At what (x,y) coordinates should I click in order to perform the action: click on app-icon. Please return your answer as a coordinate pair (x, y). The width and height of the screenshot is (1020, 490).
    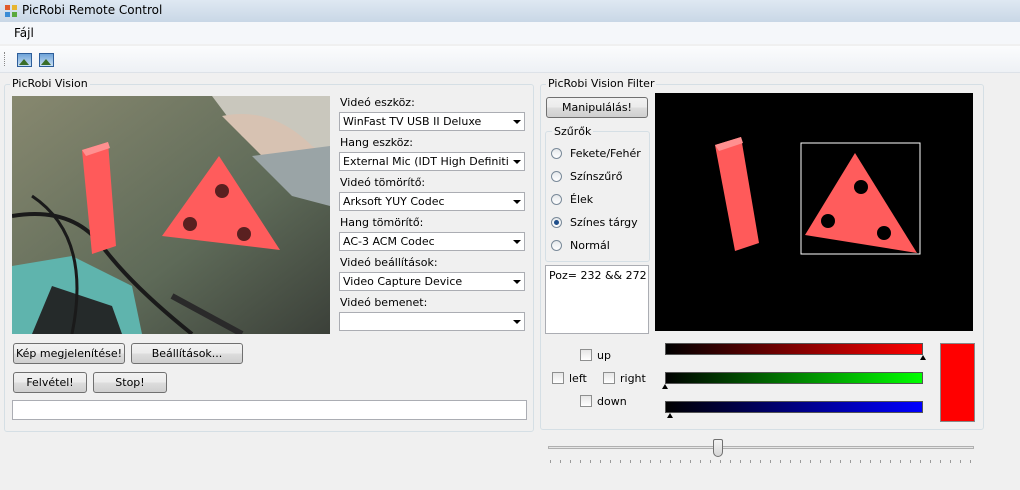
    Looking at the image, I should click on (11, 11).